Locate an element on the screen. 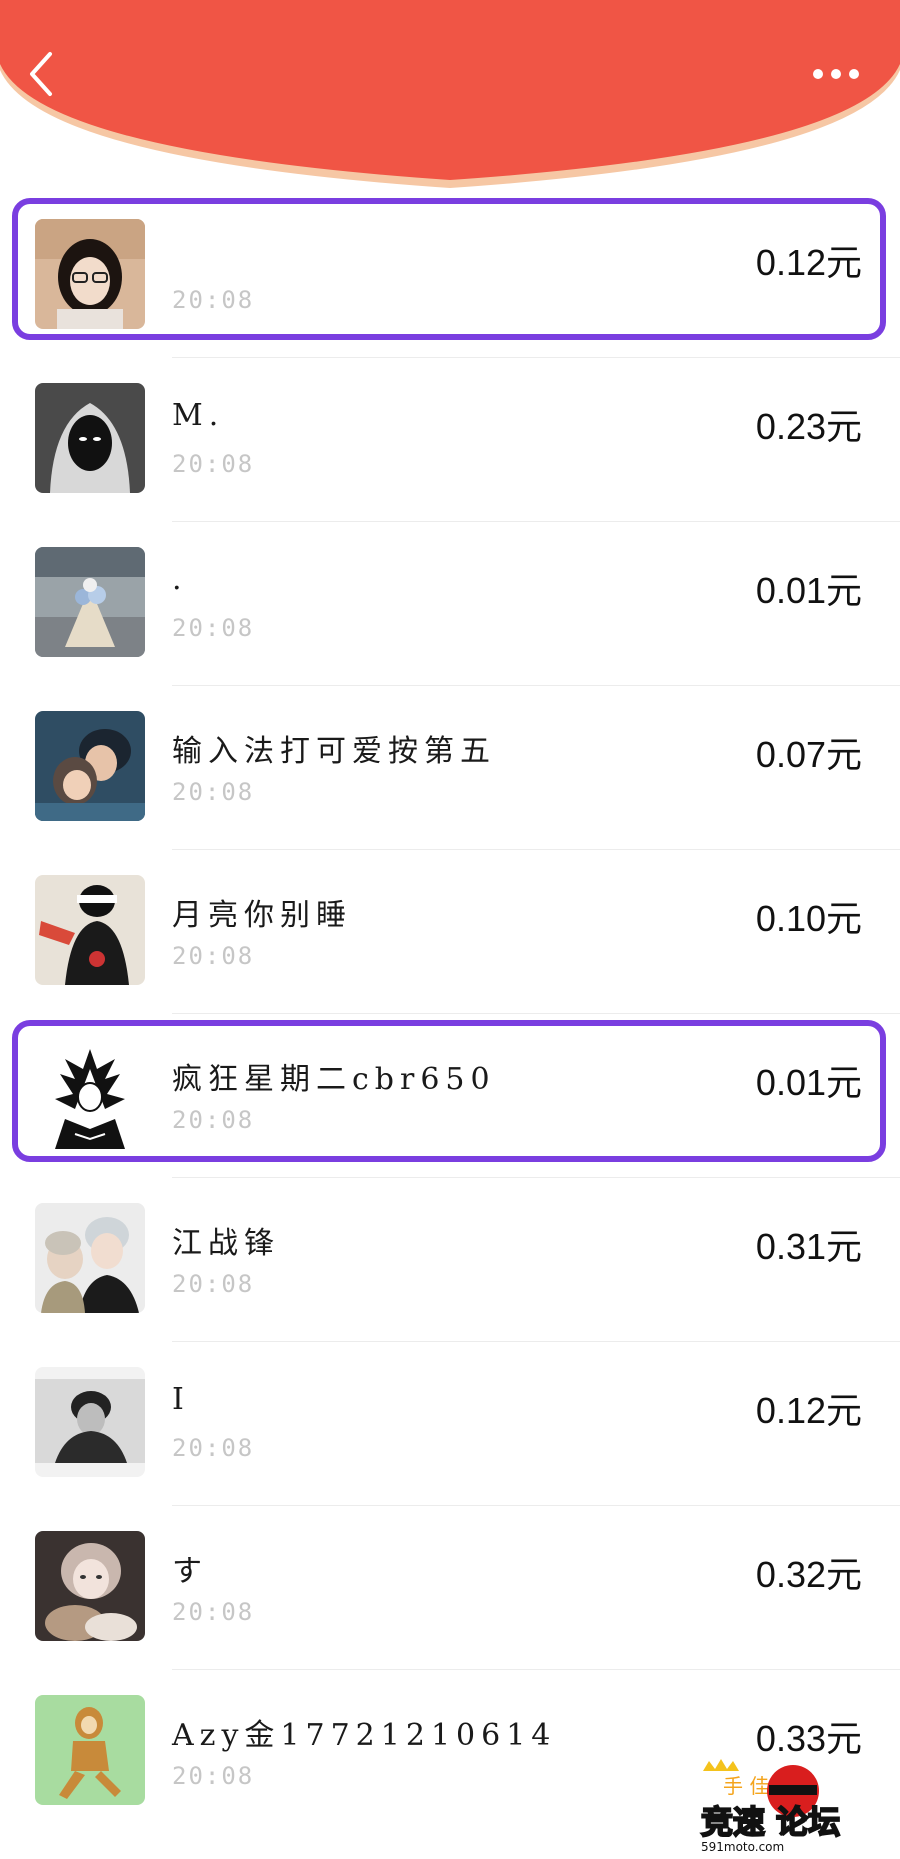 The width and height of the screenshot is (900, 1859). svg-text: 手 佳 is located at coordinates (746, 1786).